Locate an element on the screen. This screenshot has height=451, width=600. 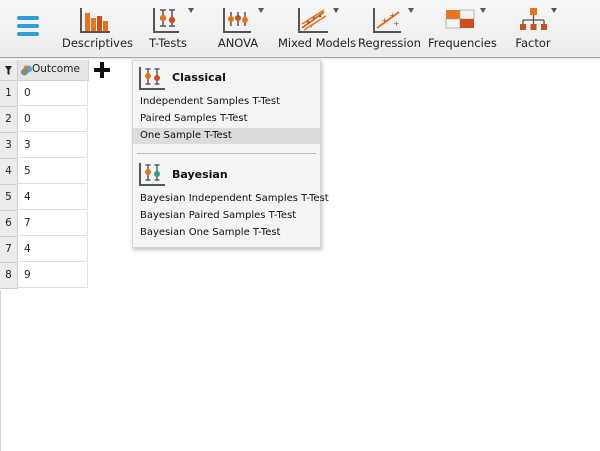
data-cell: 3 is located at coordinates (53, 145).